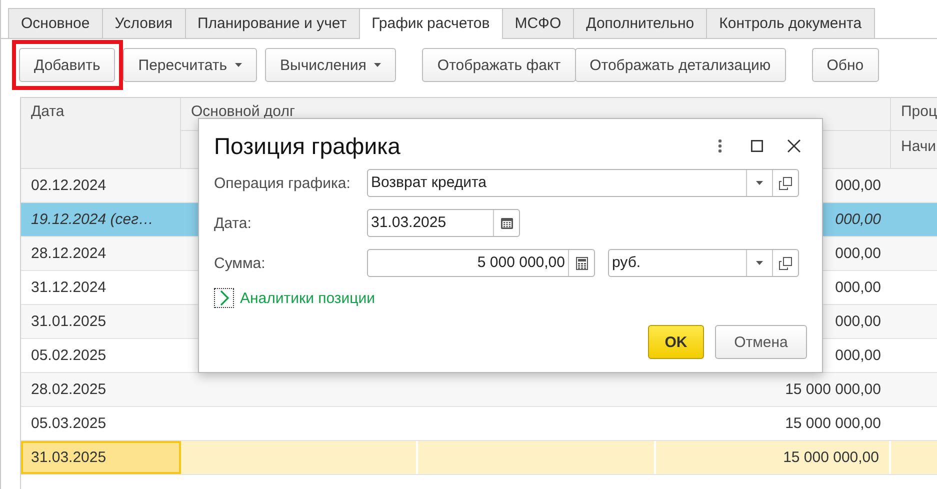  I want to click on date-cell-text: 05.02.2025, so click(69, 356).